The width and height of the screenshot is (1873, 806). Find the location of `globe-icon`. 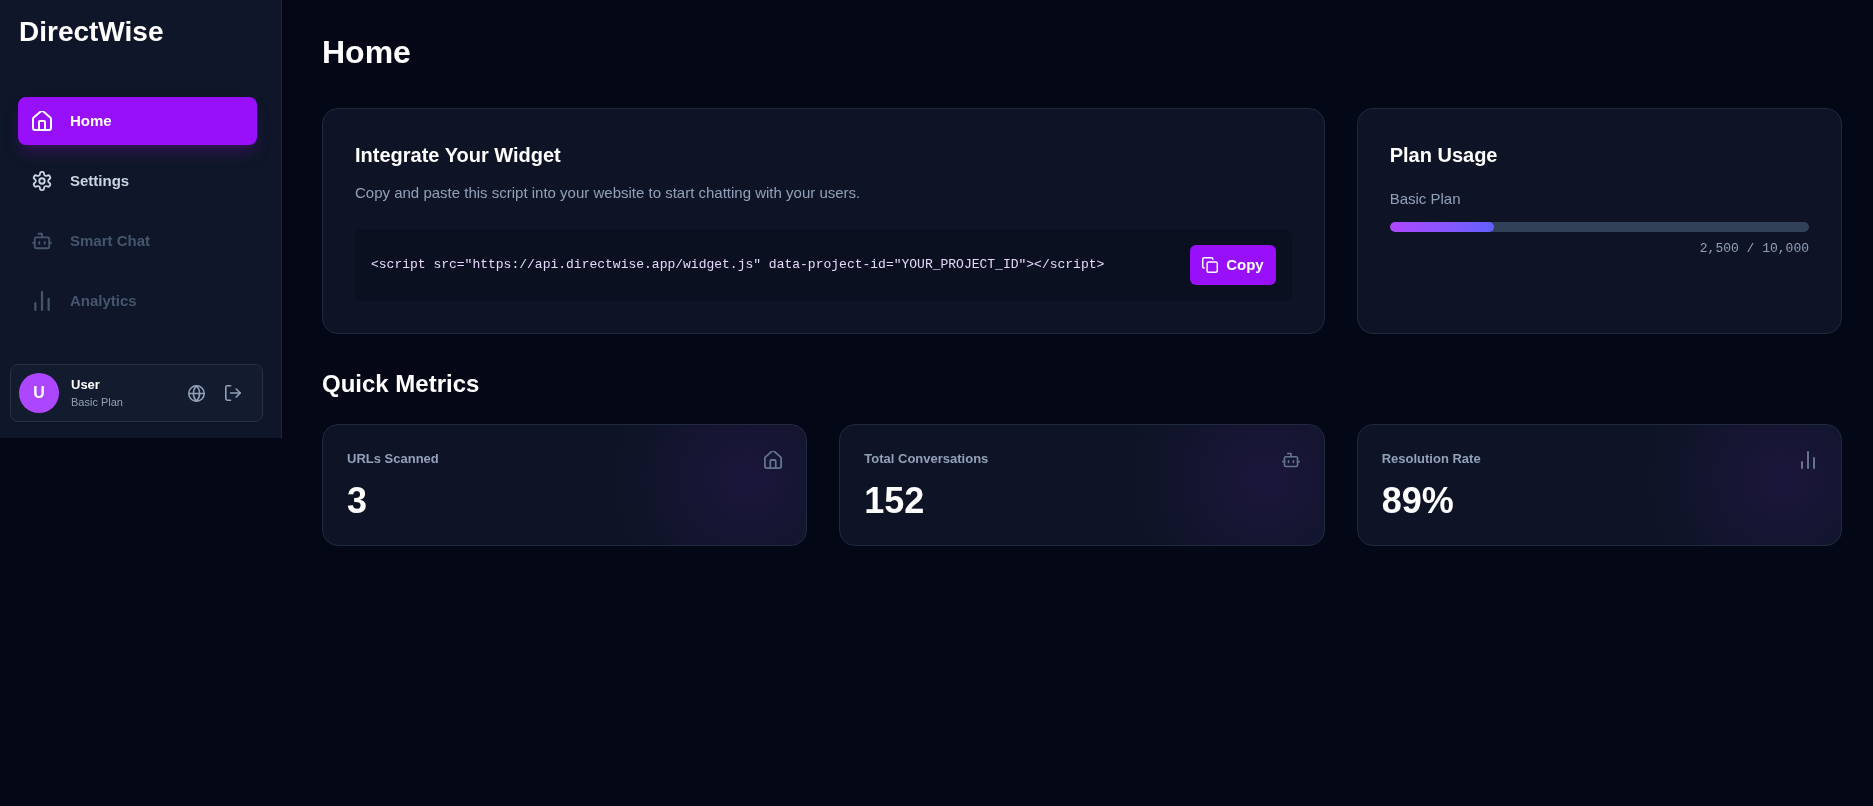

globe-icon is located at coordinates (196, 393).